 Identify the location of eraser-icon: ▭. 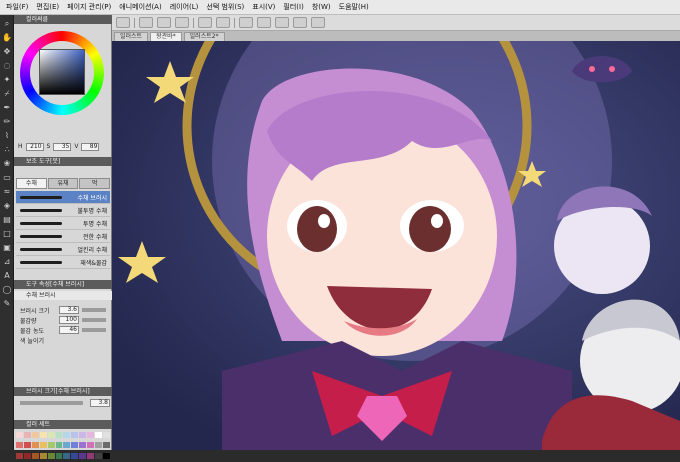
(7, 178).